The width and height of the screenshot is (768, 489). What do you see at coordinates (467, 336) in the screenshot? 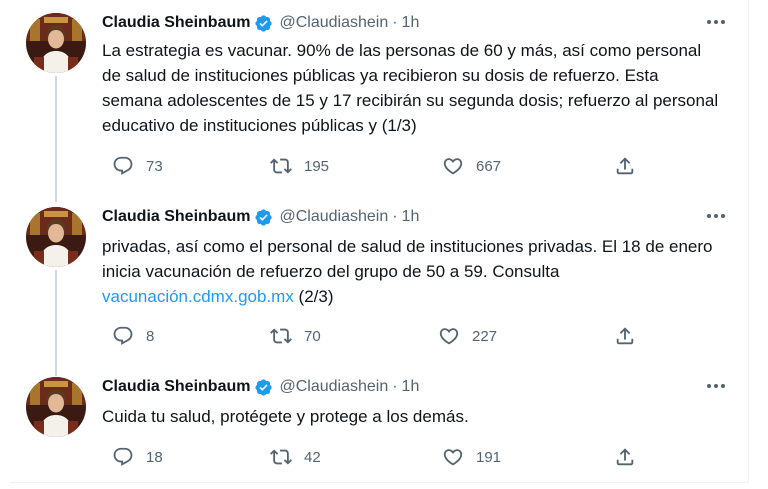
I see `like-button: 227` at bounding box center [467, 336].